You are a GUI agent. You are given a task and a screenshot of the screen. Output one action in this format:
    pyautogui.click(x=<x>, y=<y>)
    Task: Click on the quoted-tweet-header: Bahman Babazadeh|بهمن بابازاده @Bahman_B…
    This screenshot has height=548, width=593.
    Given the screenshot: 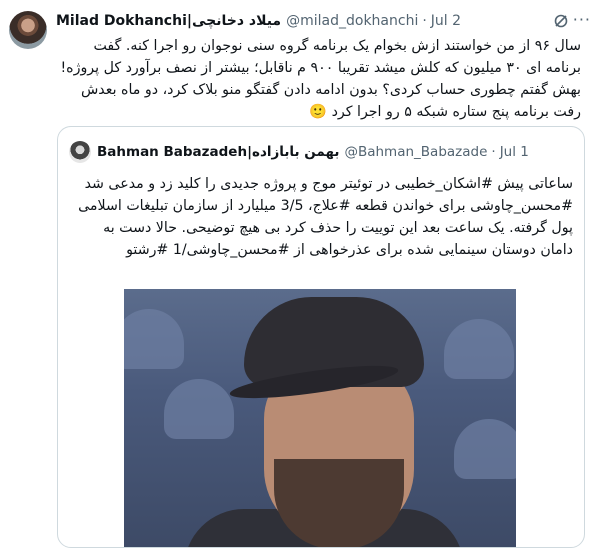 What is the action you would take?
    pyautogui.click(x=335, y=152)
    